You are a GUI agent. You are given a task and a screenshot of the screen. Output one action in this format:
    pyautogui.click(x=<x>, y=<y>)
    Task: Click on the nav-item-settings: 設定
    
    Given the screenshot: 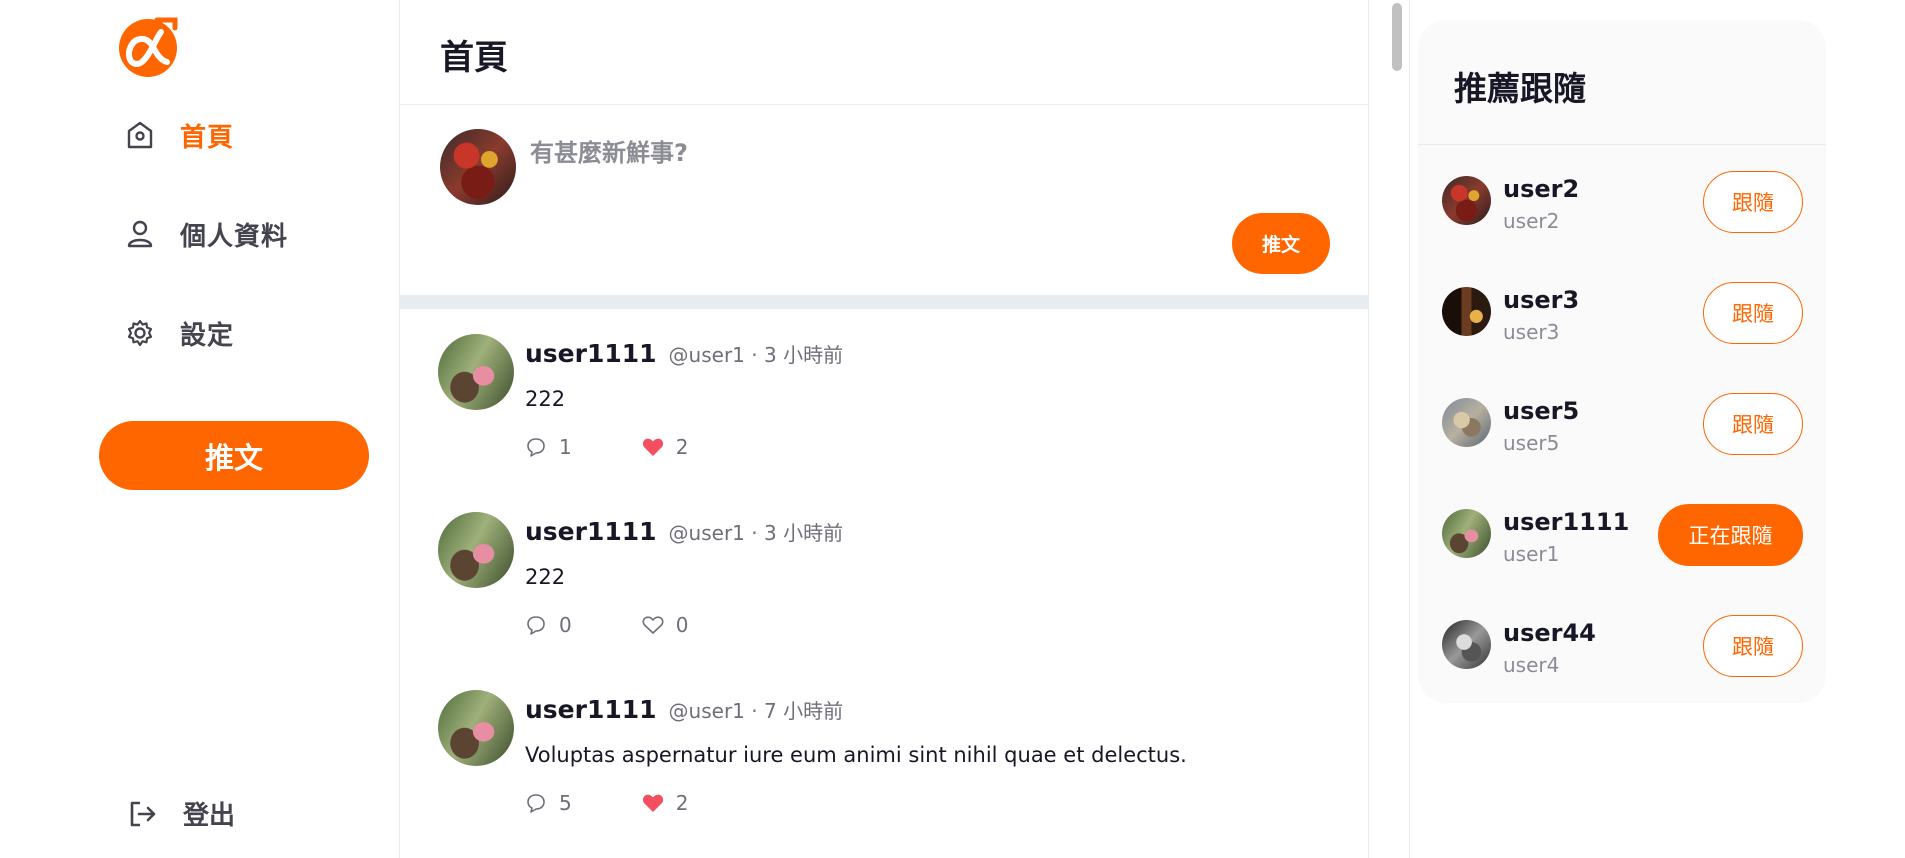 What is the action you would take?
    pyautogui.click(x=205, y=333)
    